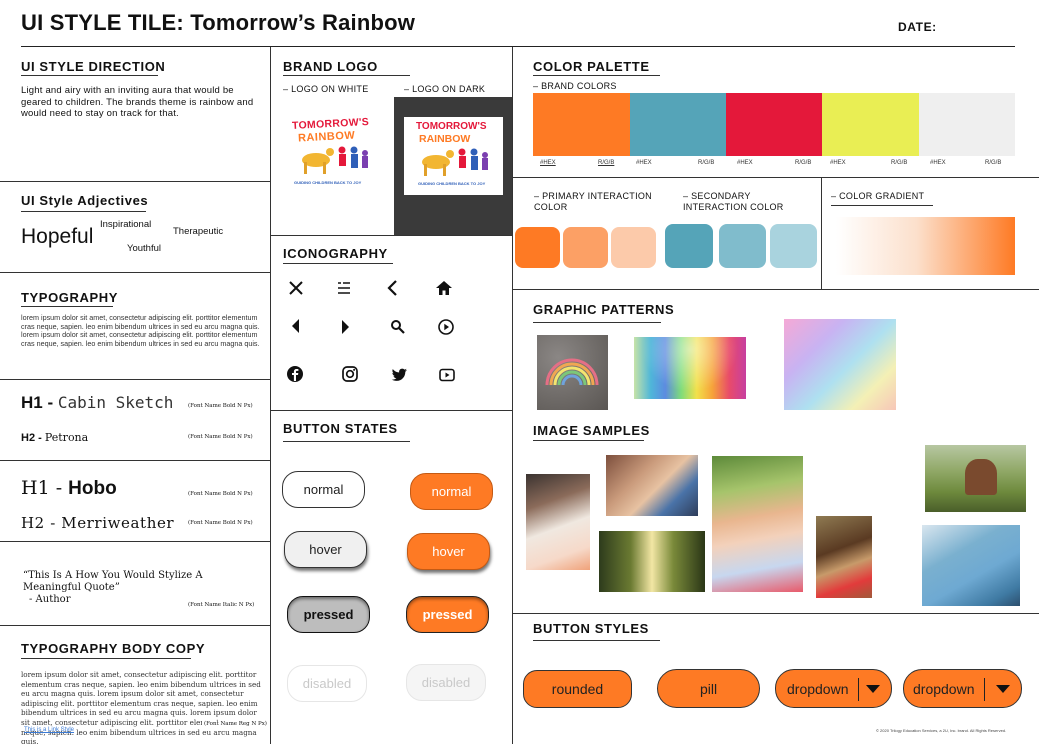  I want to click on adjective-therapeutic: Therapeutic, so click(198, 231).